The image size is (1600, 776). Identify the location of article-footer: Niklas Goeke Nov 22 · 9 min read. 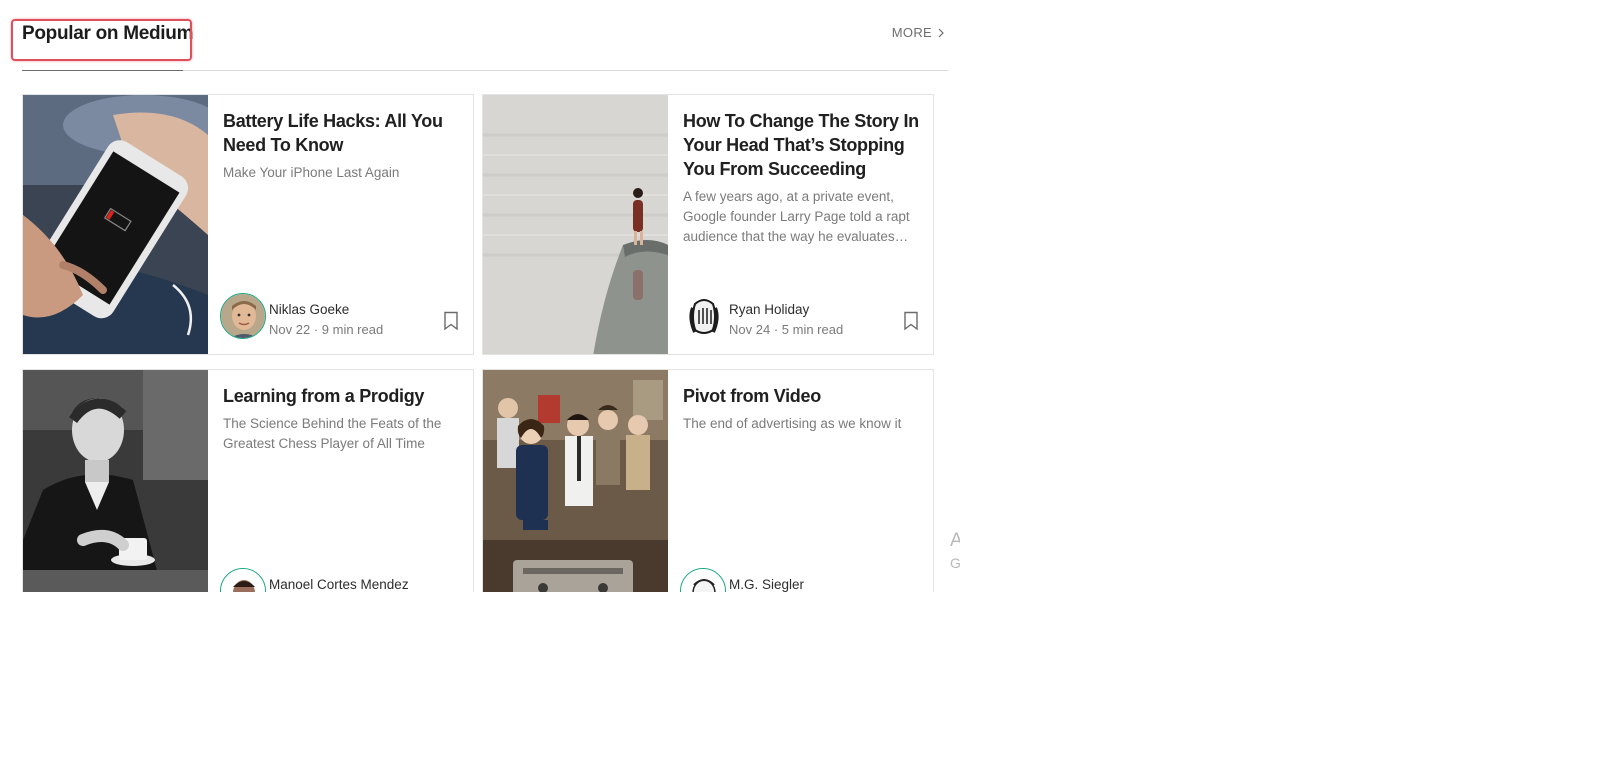
(342, 318).